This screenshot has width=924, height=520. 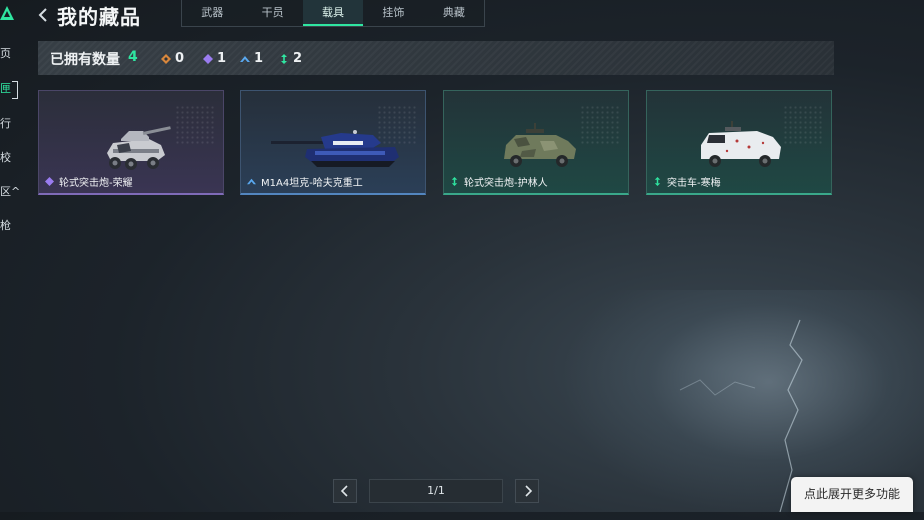 I want to click on vehicle-card: 轮式突击炮-护林人, so click(x=536, y=142).